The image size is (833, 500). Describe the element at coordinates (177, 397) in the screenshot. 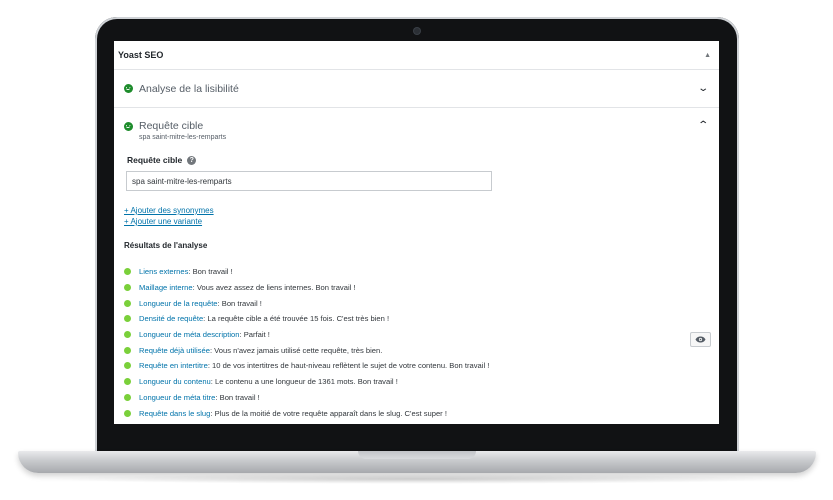

I see `result-link: Longueur de méta titre` at that location.